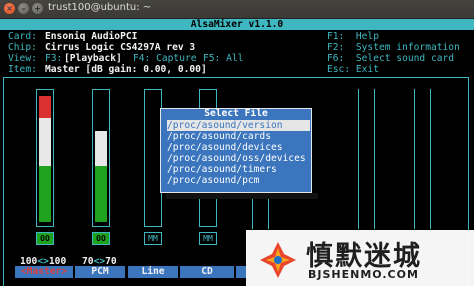 This screenshot has height=286, width=474. What do you see at coordinates (54, 58) in the screenshot?
I see `view-f3-key: F3:` at bounding box center [54, 58].